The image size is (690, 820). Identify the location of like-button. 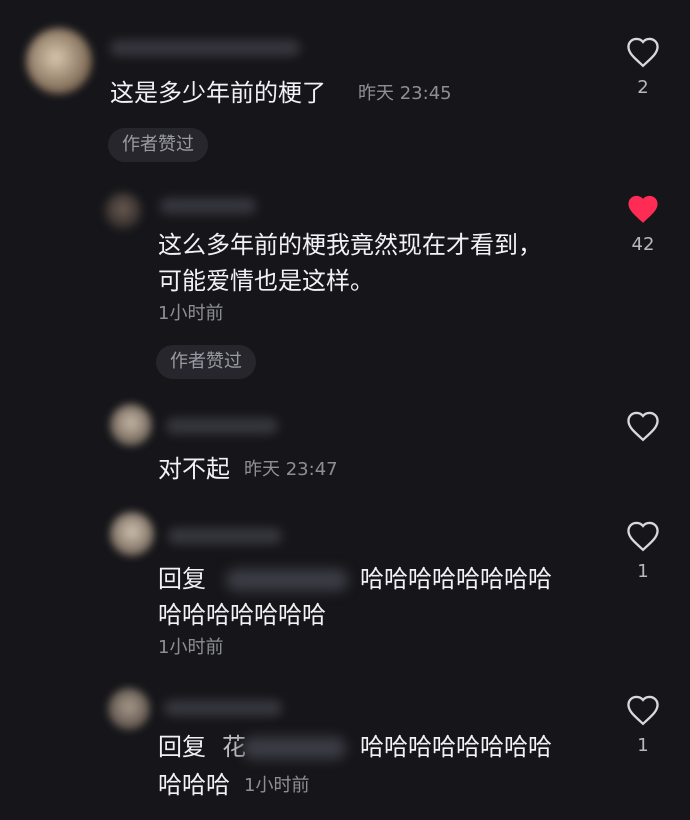
(643, 426).